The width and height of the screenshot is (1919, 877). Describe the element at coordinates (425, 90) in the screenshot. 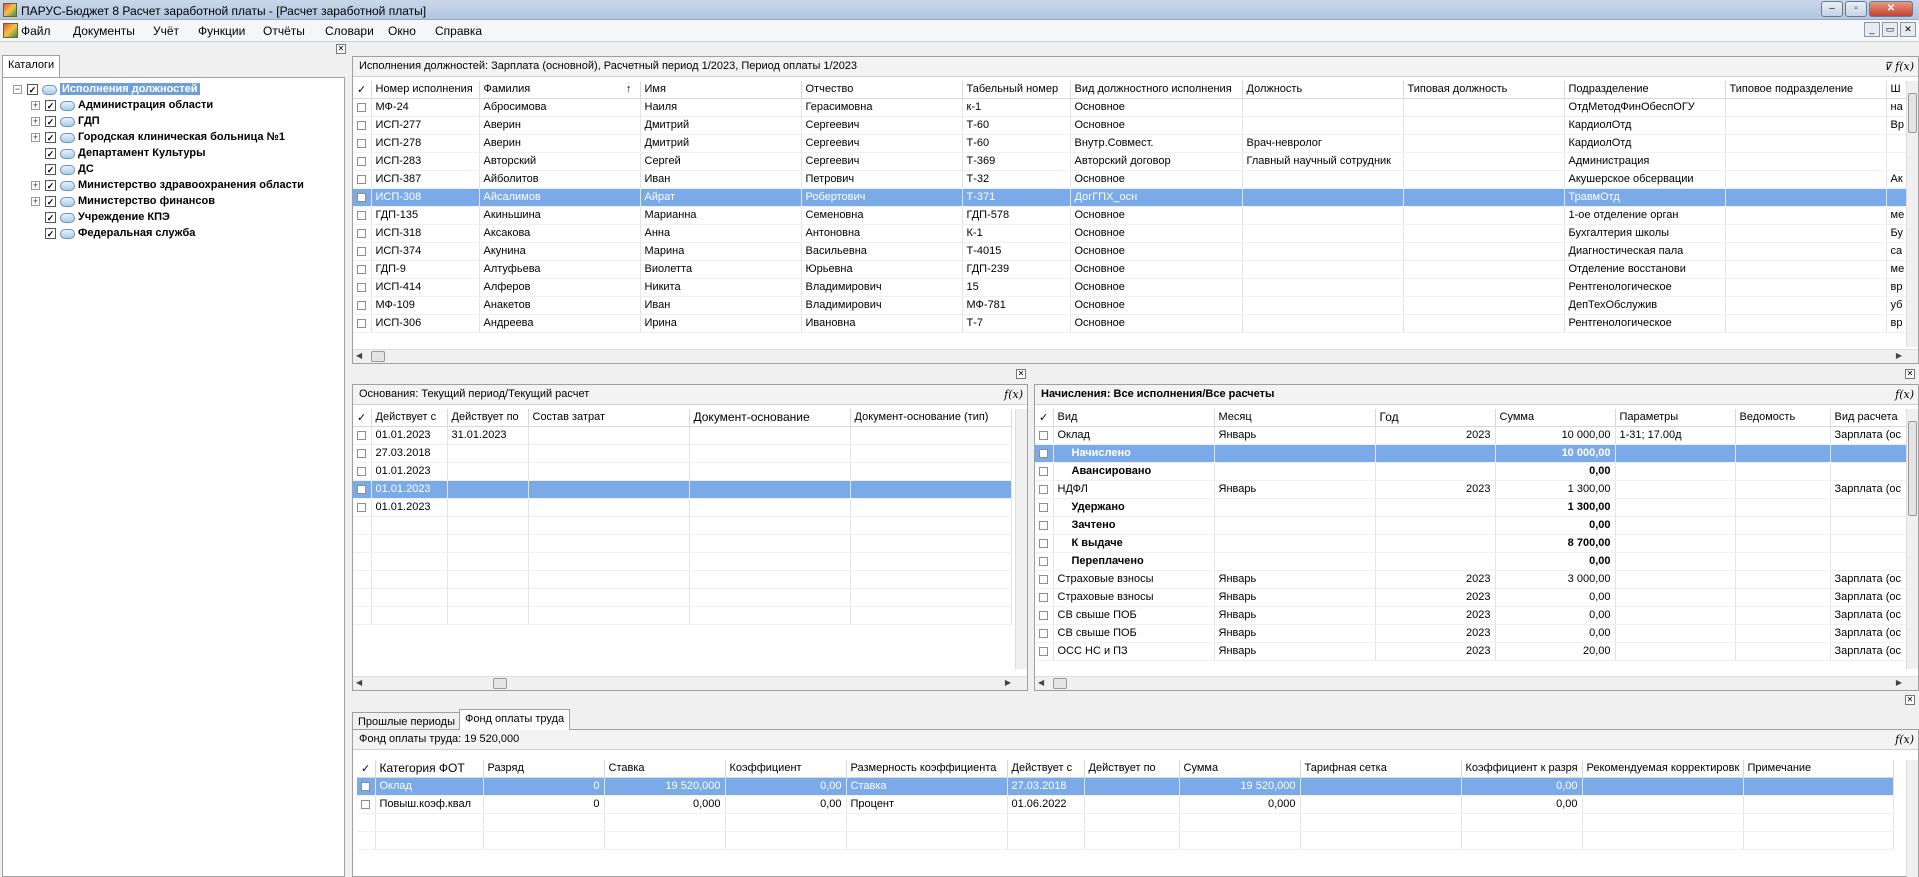

I see `column-header: Номер исполнения` at that location.